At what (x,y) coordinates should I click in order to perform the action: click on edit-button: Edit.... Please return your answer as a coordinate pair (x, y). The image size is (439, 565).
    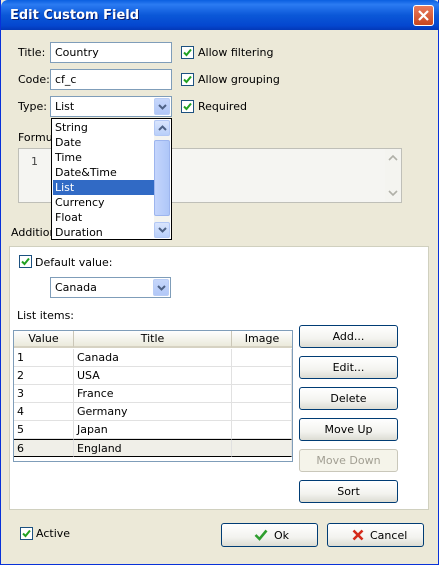
    Looking at the image, I should click on (348, 367).